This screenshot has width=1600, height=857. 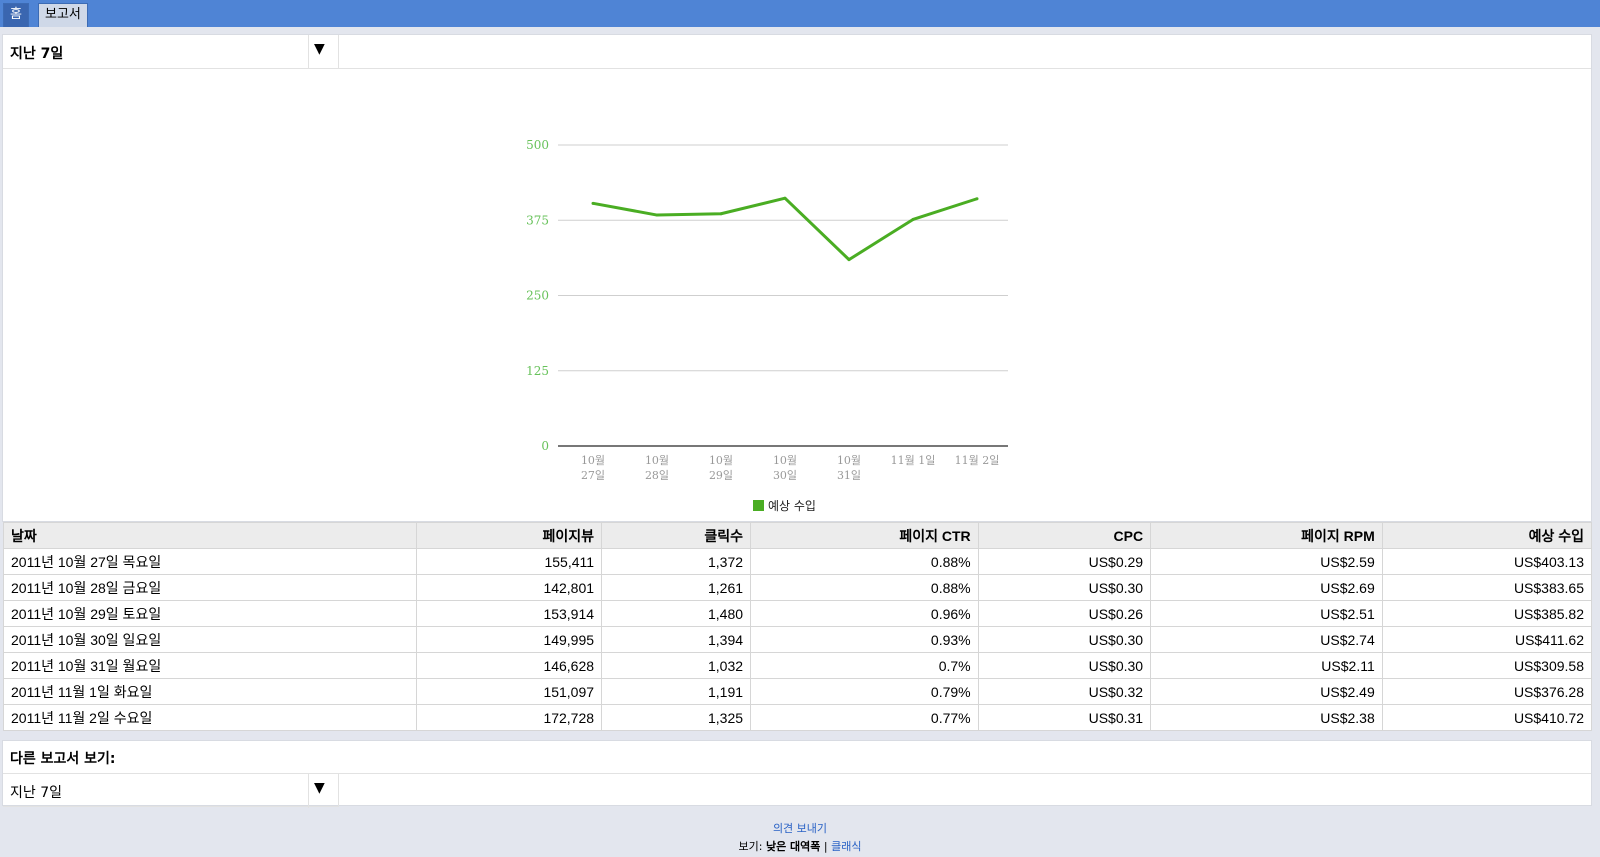 What do you see at coordinates (750, 846) in the screenshot?
I see `view-label: 보기:` at bounding box center [750, 846].